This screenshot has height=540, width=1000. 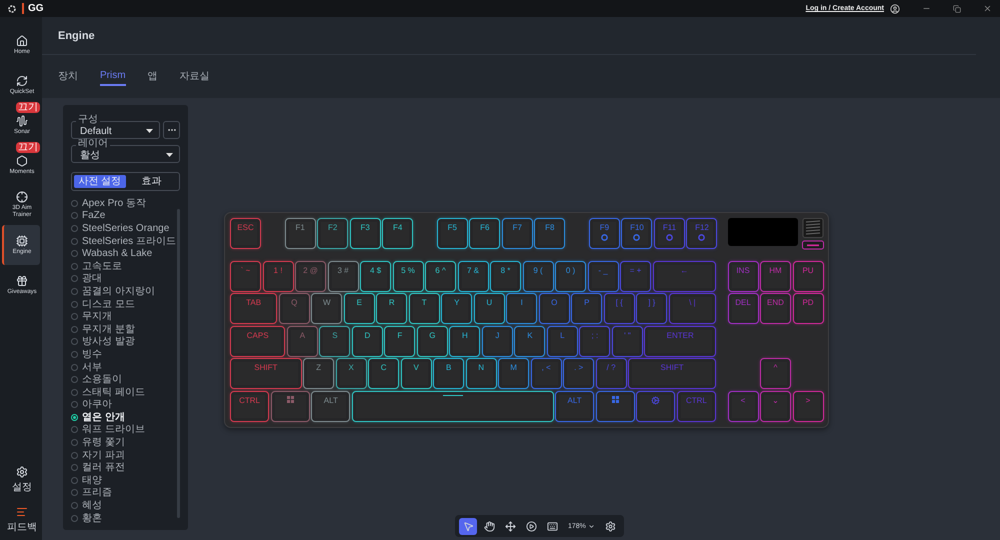 I want to click on preset-option: 서부, so click(x=124, y=367).